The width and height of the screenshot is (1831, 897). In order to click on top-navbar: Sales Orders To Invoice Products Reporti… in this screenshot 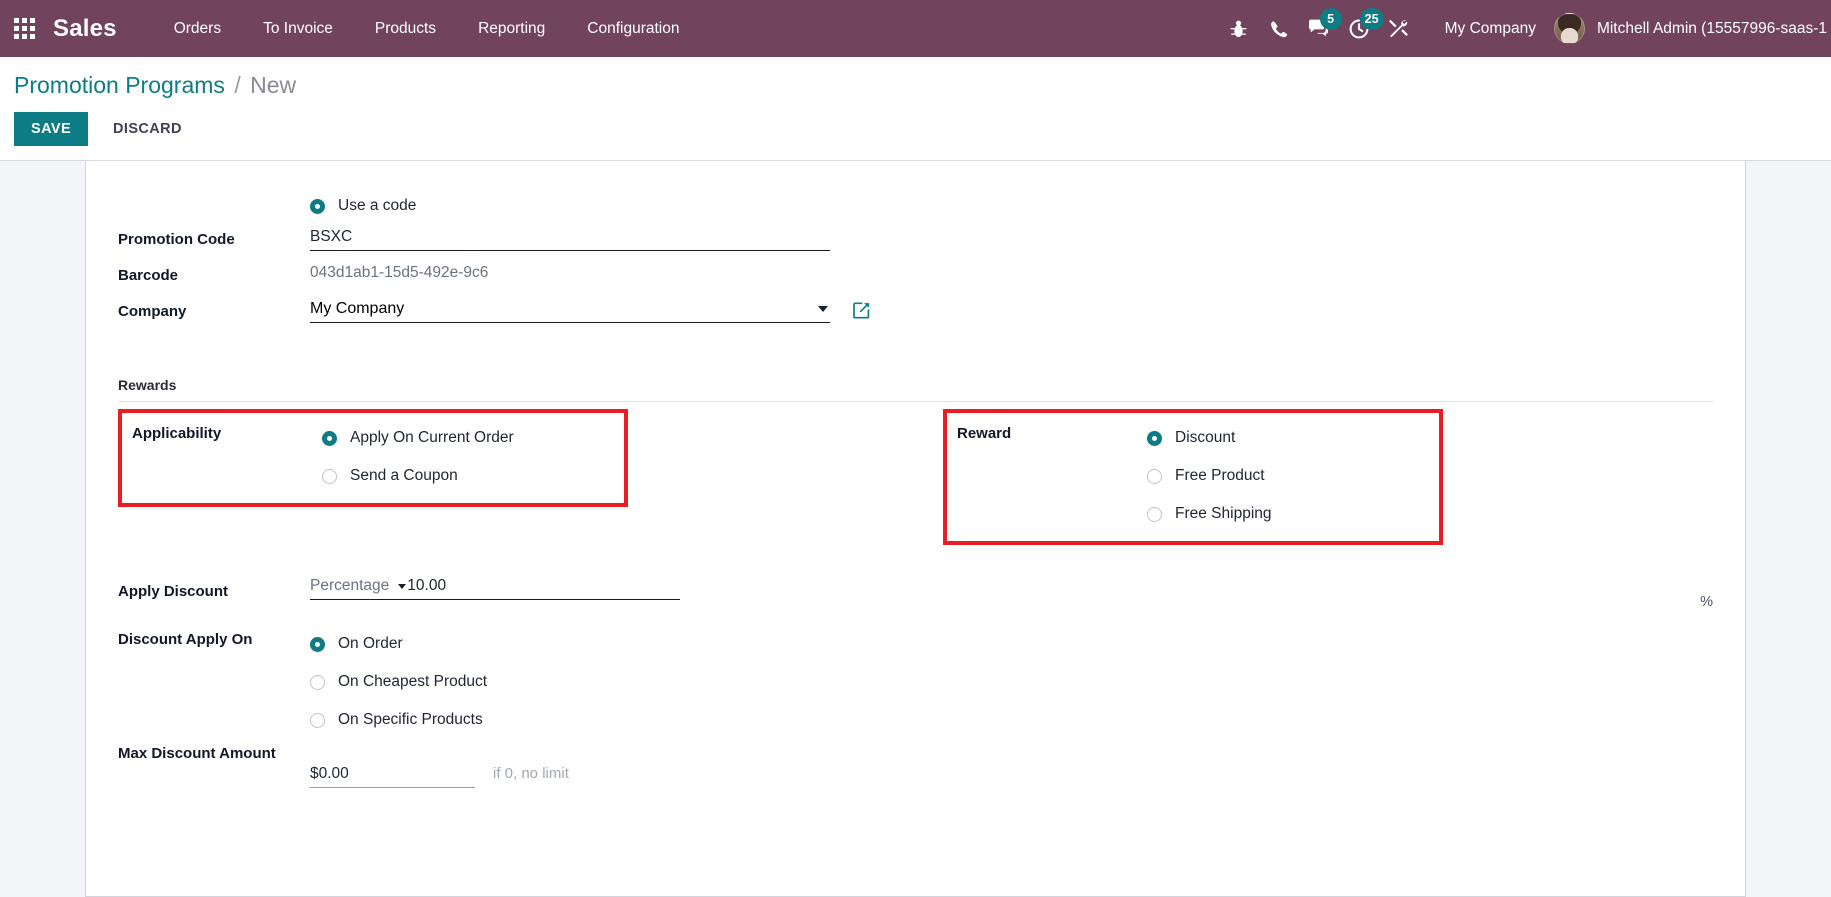, I will do `click(915, 28)`.